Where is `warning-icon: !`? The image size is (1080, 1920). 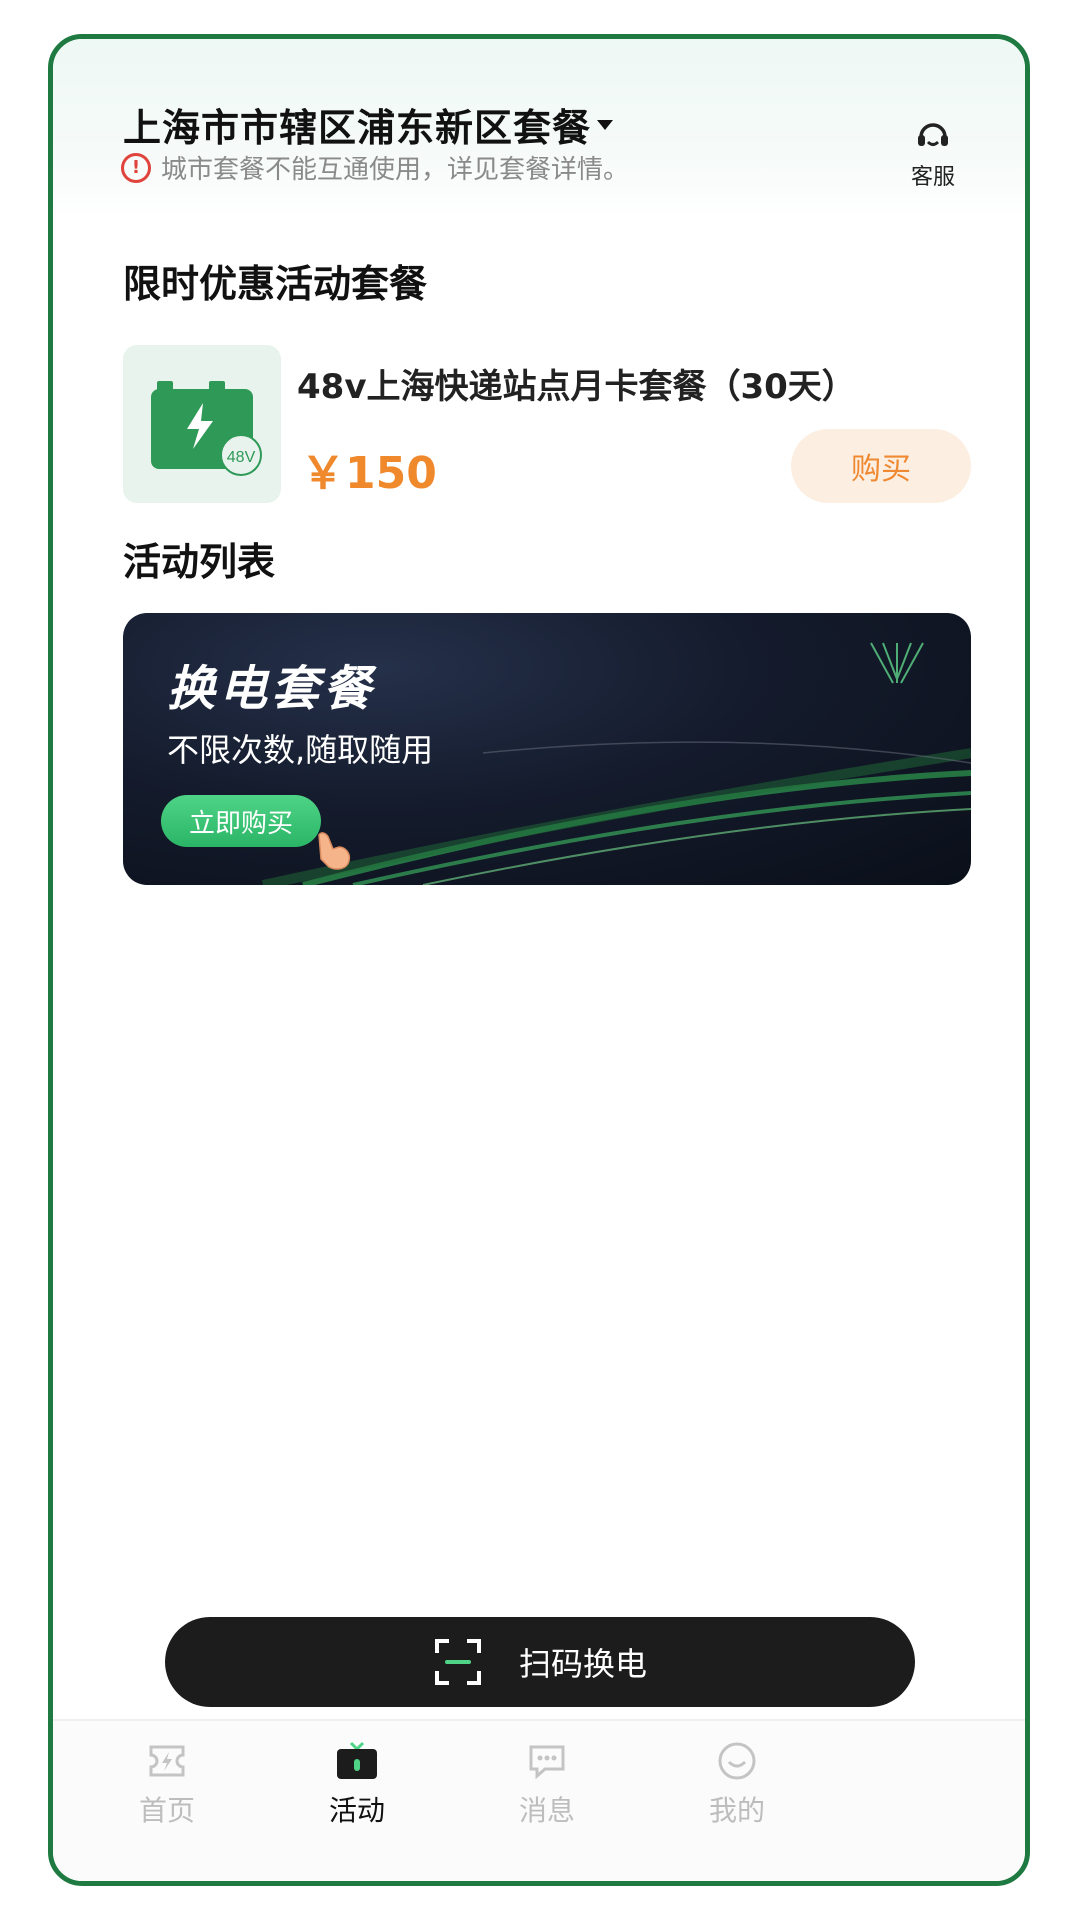
warning-icon: ! is located at coordinates (136, 167).